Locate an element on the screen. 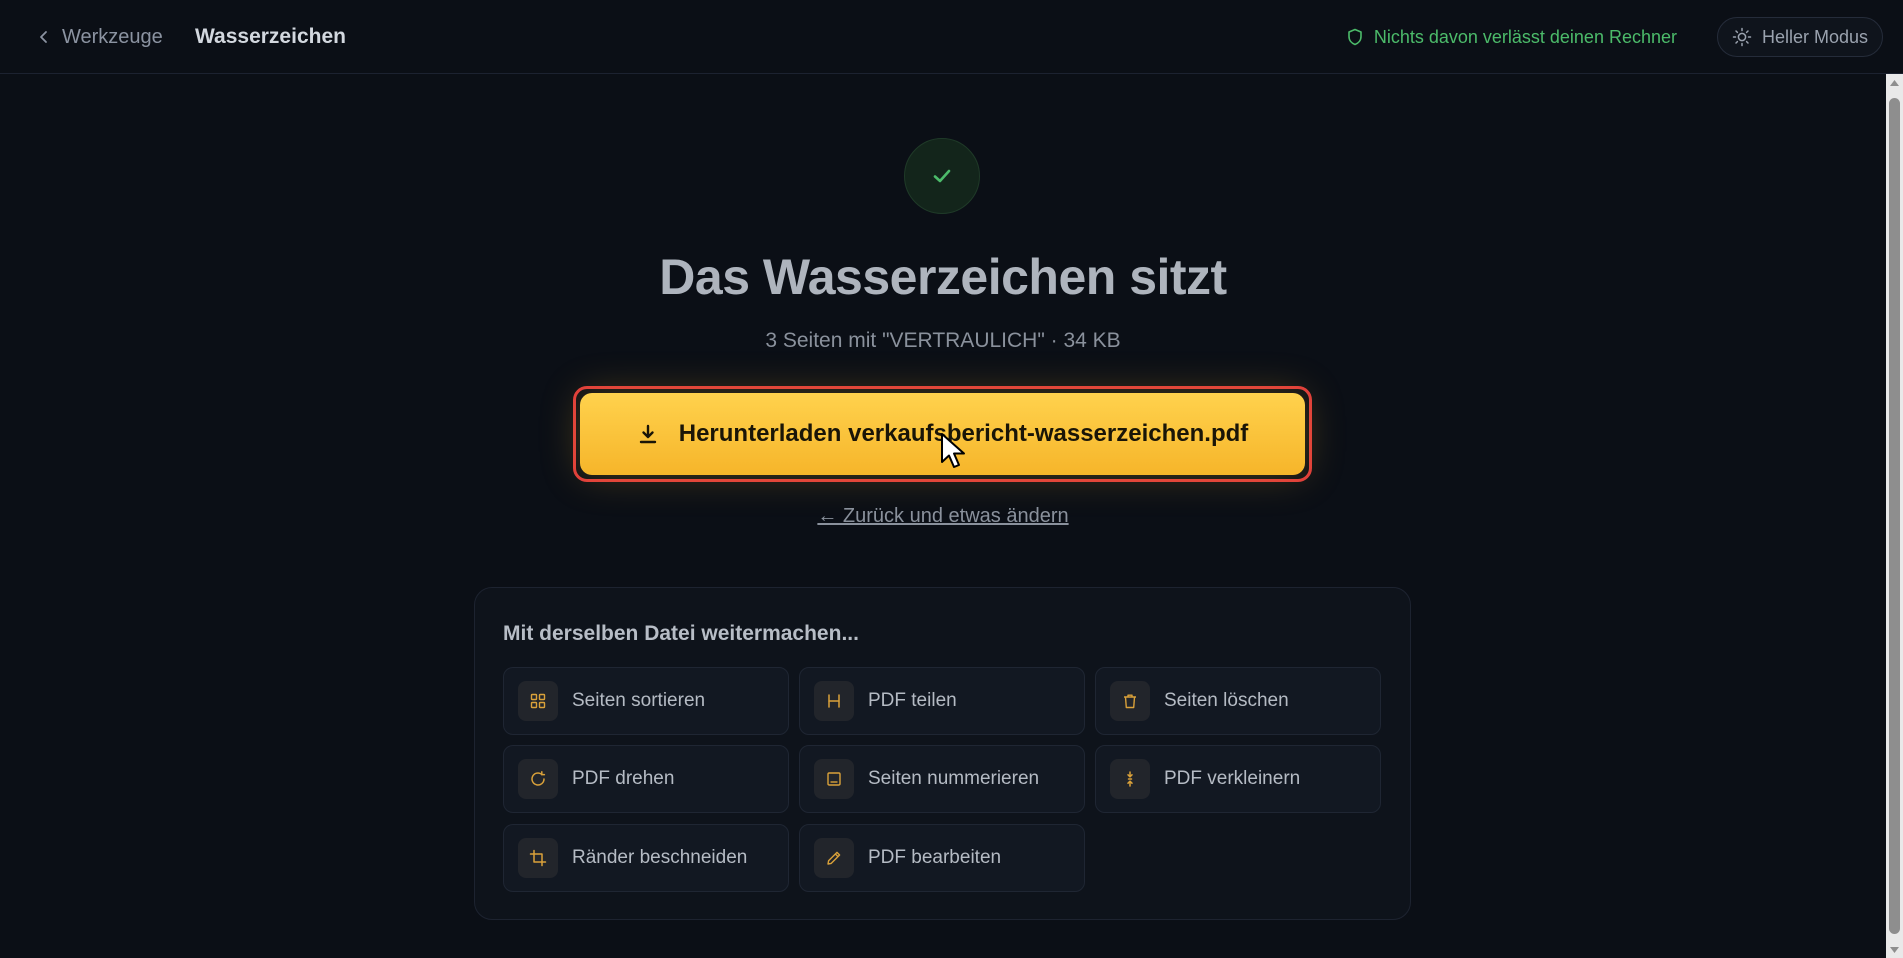  scroll-down-arrow-icon is located at coordinates (1894, 949).